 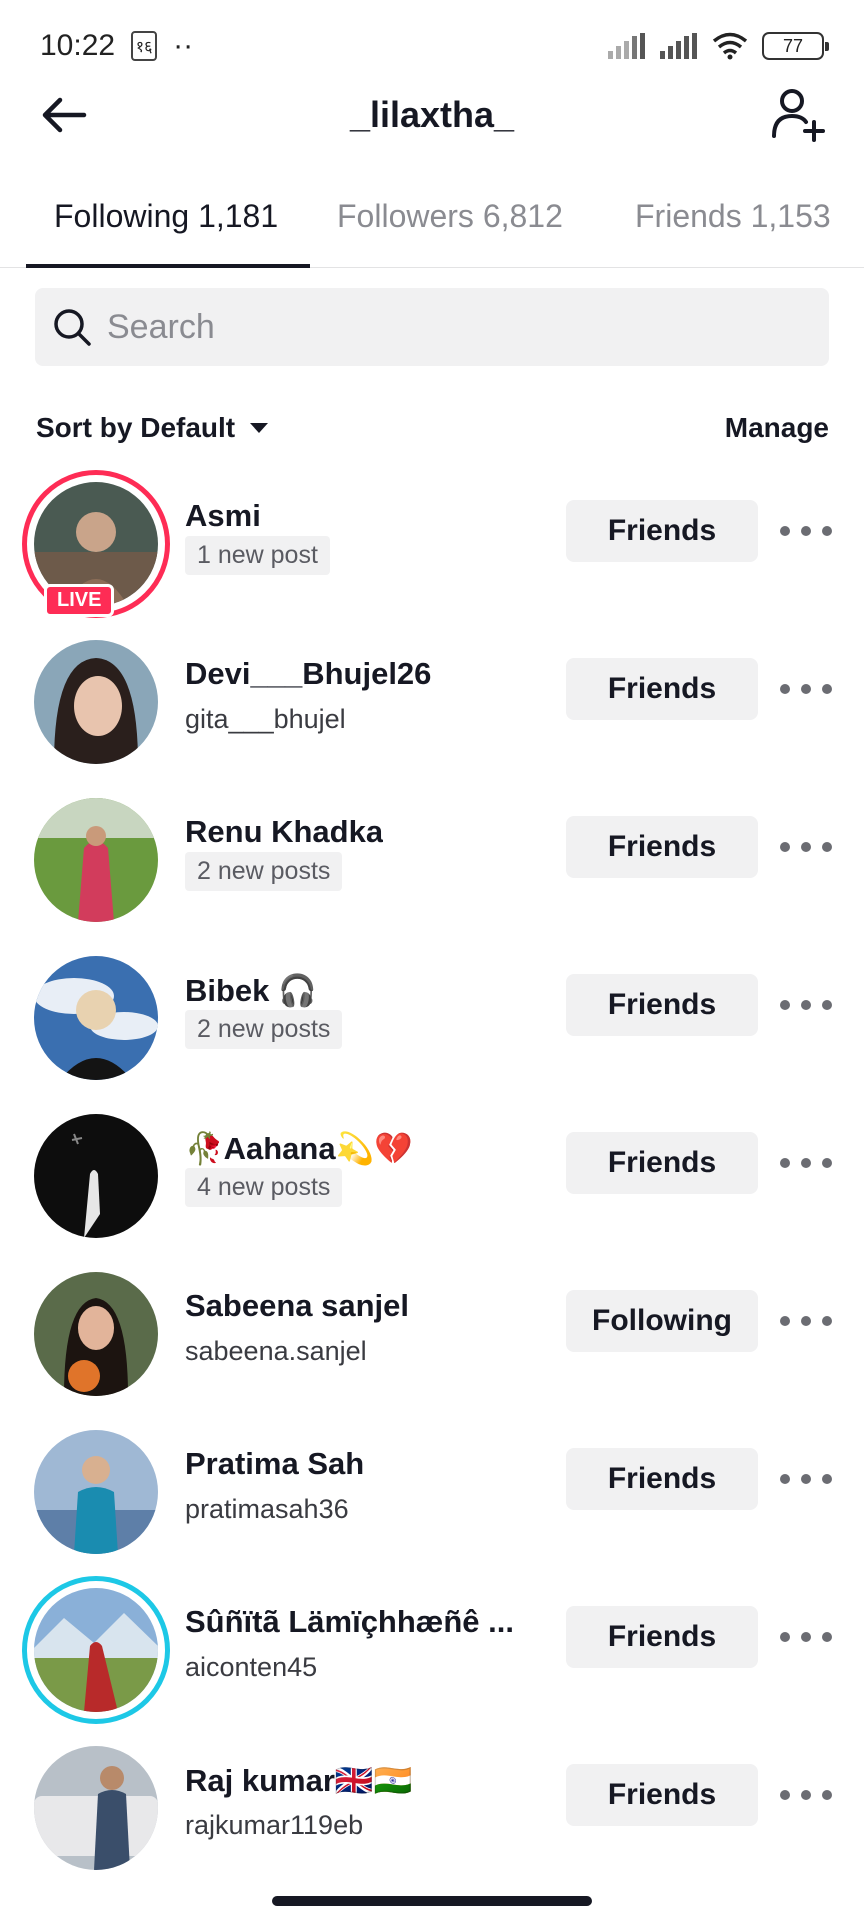 What do you see at coordinates (166, 216) in the screenshot?
I see `tab-following: Following 1,181` at bounding box center [166, 216].